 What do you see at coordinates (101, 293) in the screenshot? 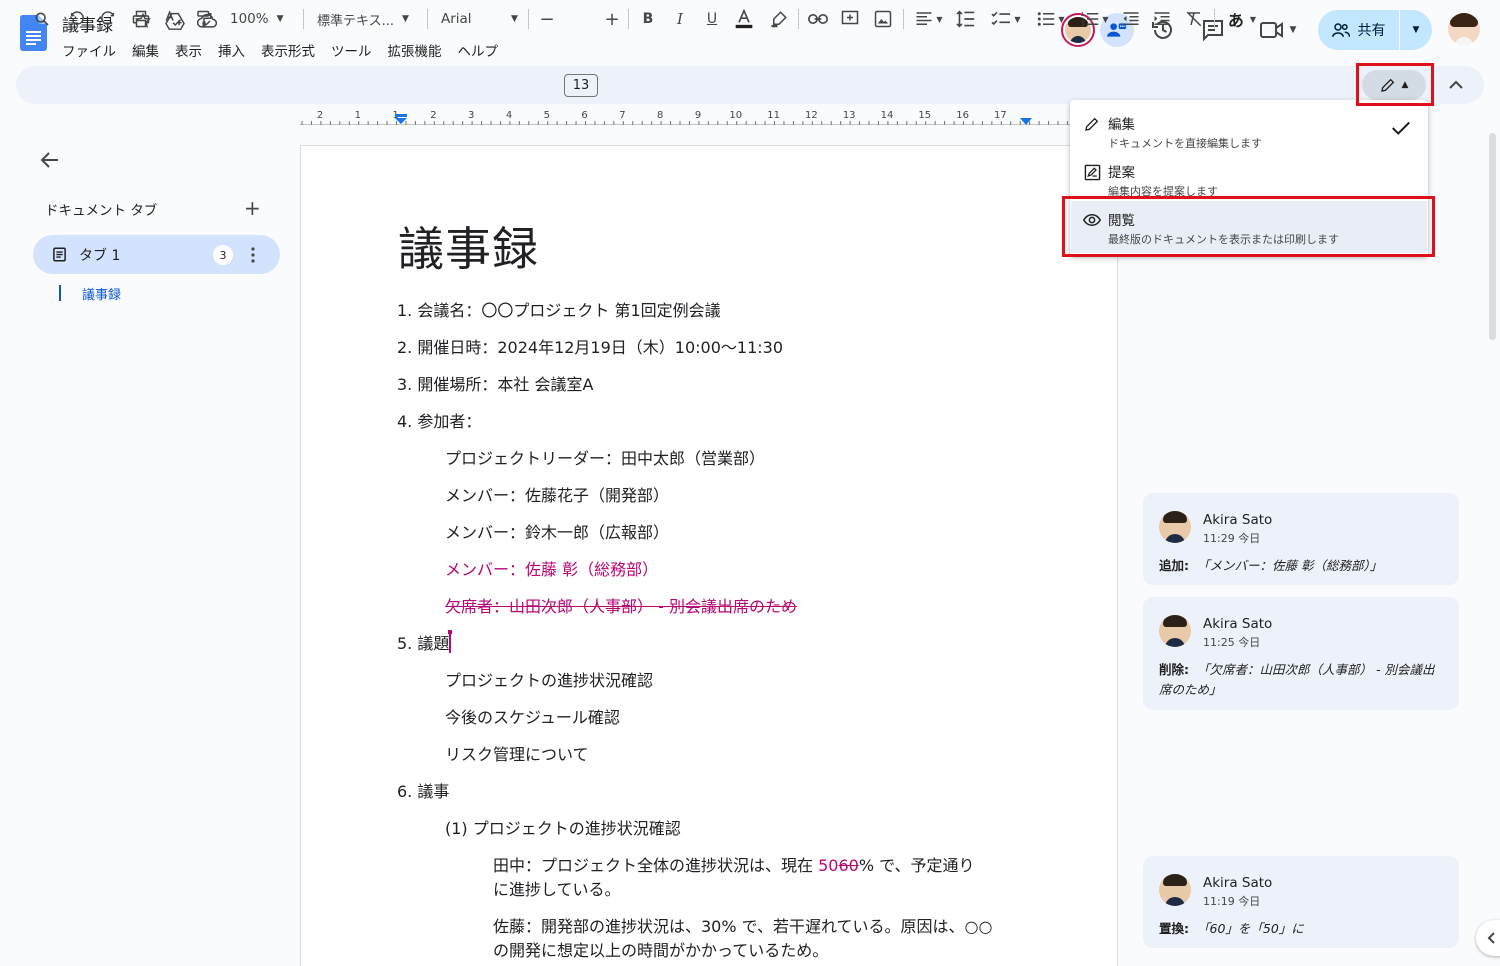
I see `outline-item-heading: 議事録` at bounding box center [101, 293].